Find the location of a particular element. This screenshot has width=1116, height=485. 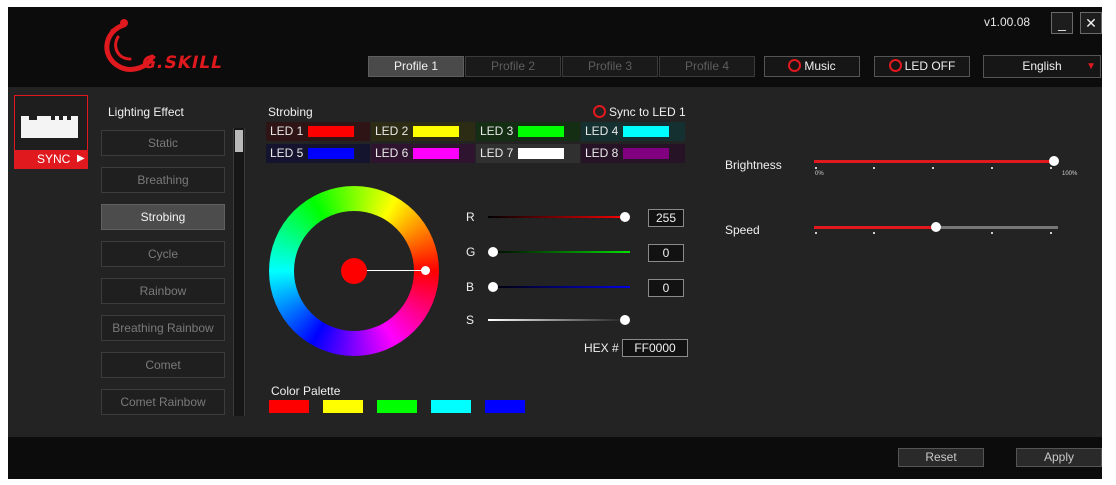

apply-button: Apply is located at coordinates (1059, 457).